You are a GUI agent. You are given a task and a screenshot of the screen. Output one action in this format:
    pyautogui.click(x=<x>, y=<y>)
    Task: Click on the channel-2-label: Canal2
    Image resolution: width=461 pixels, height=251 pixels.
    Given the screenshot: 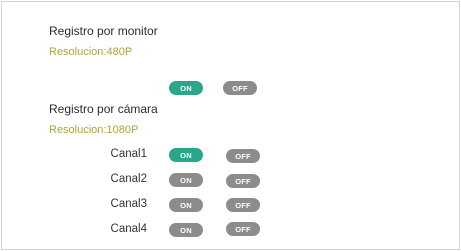 What is the action you would take?
    pyautogui.click(x=128, y=179)
    